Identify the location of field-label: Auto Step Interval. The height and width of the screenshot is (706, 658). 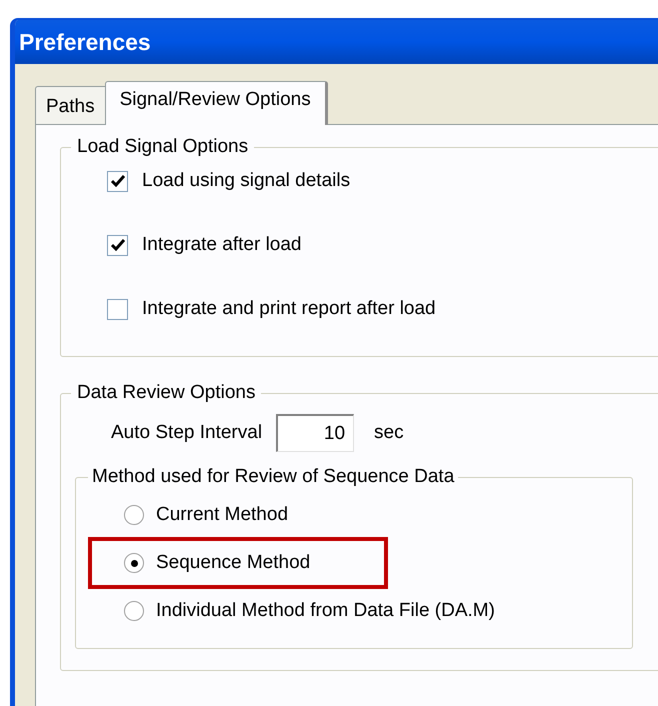
(186, 432).